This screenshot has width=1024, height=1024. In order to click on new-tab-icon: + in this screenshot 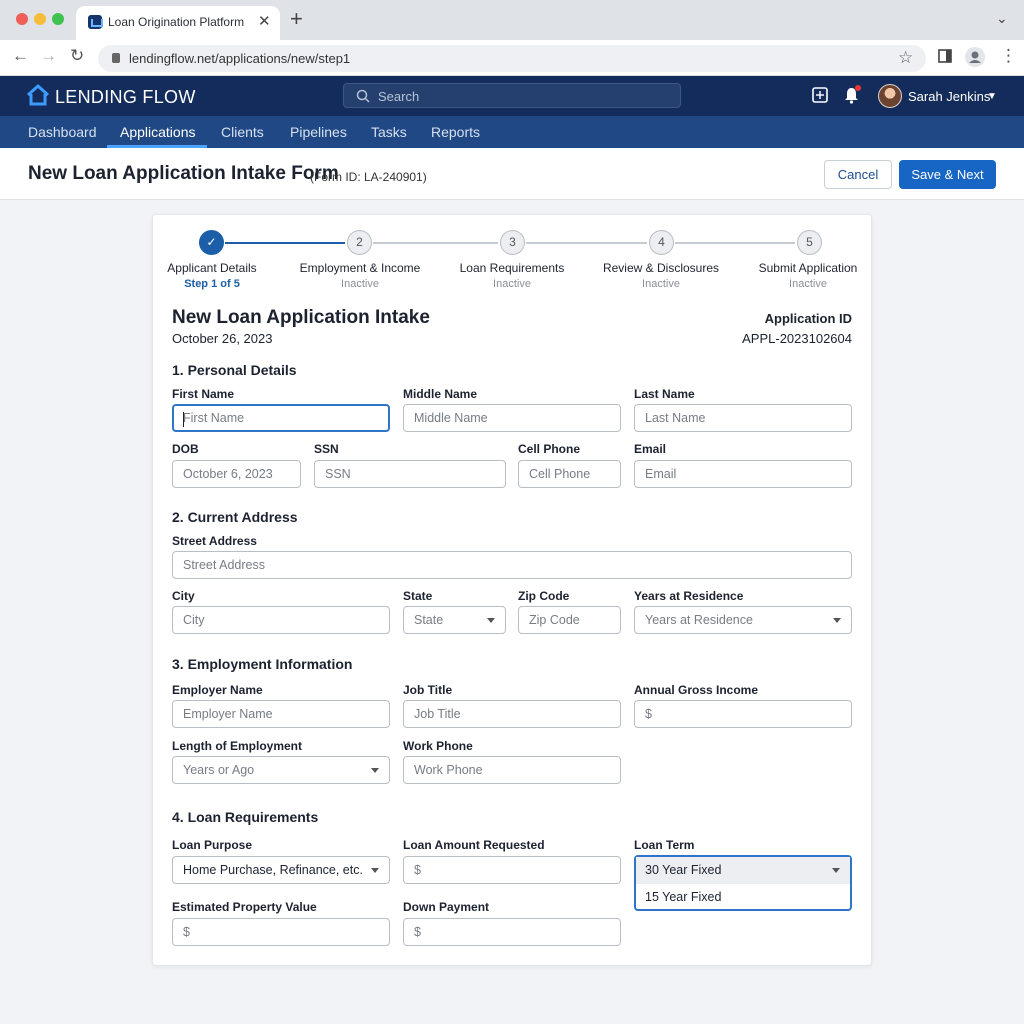, I will do `click(296, 19)`.